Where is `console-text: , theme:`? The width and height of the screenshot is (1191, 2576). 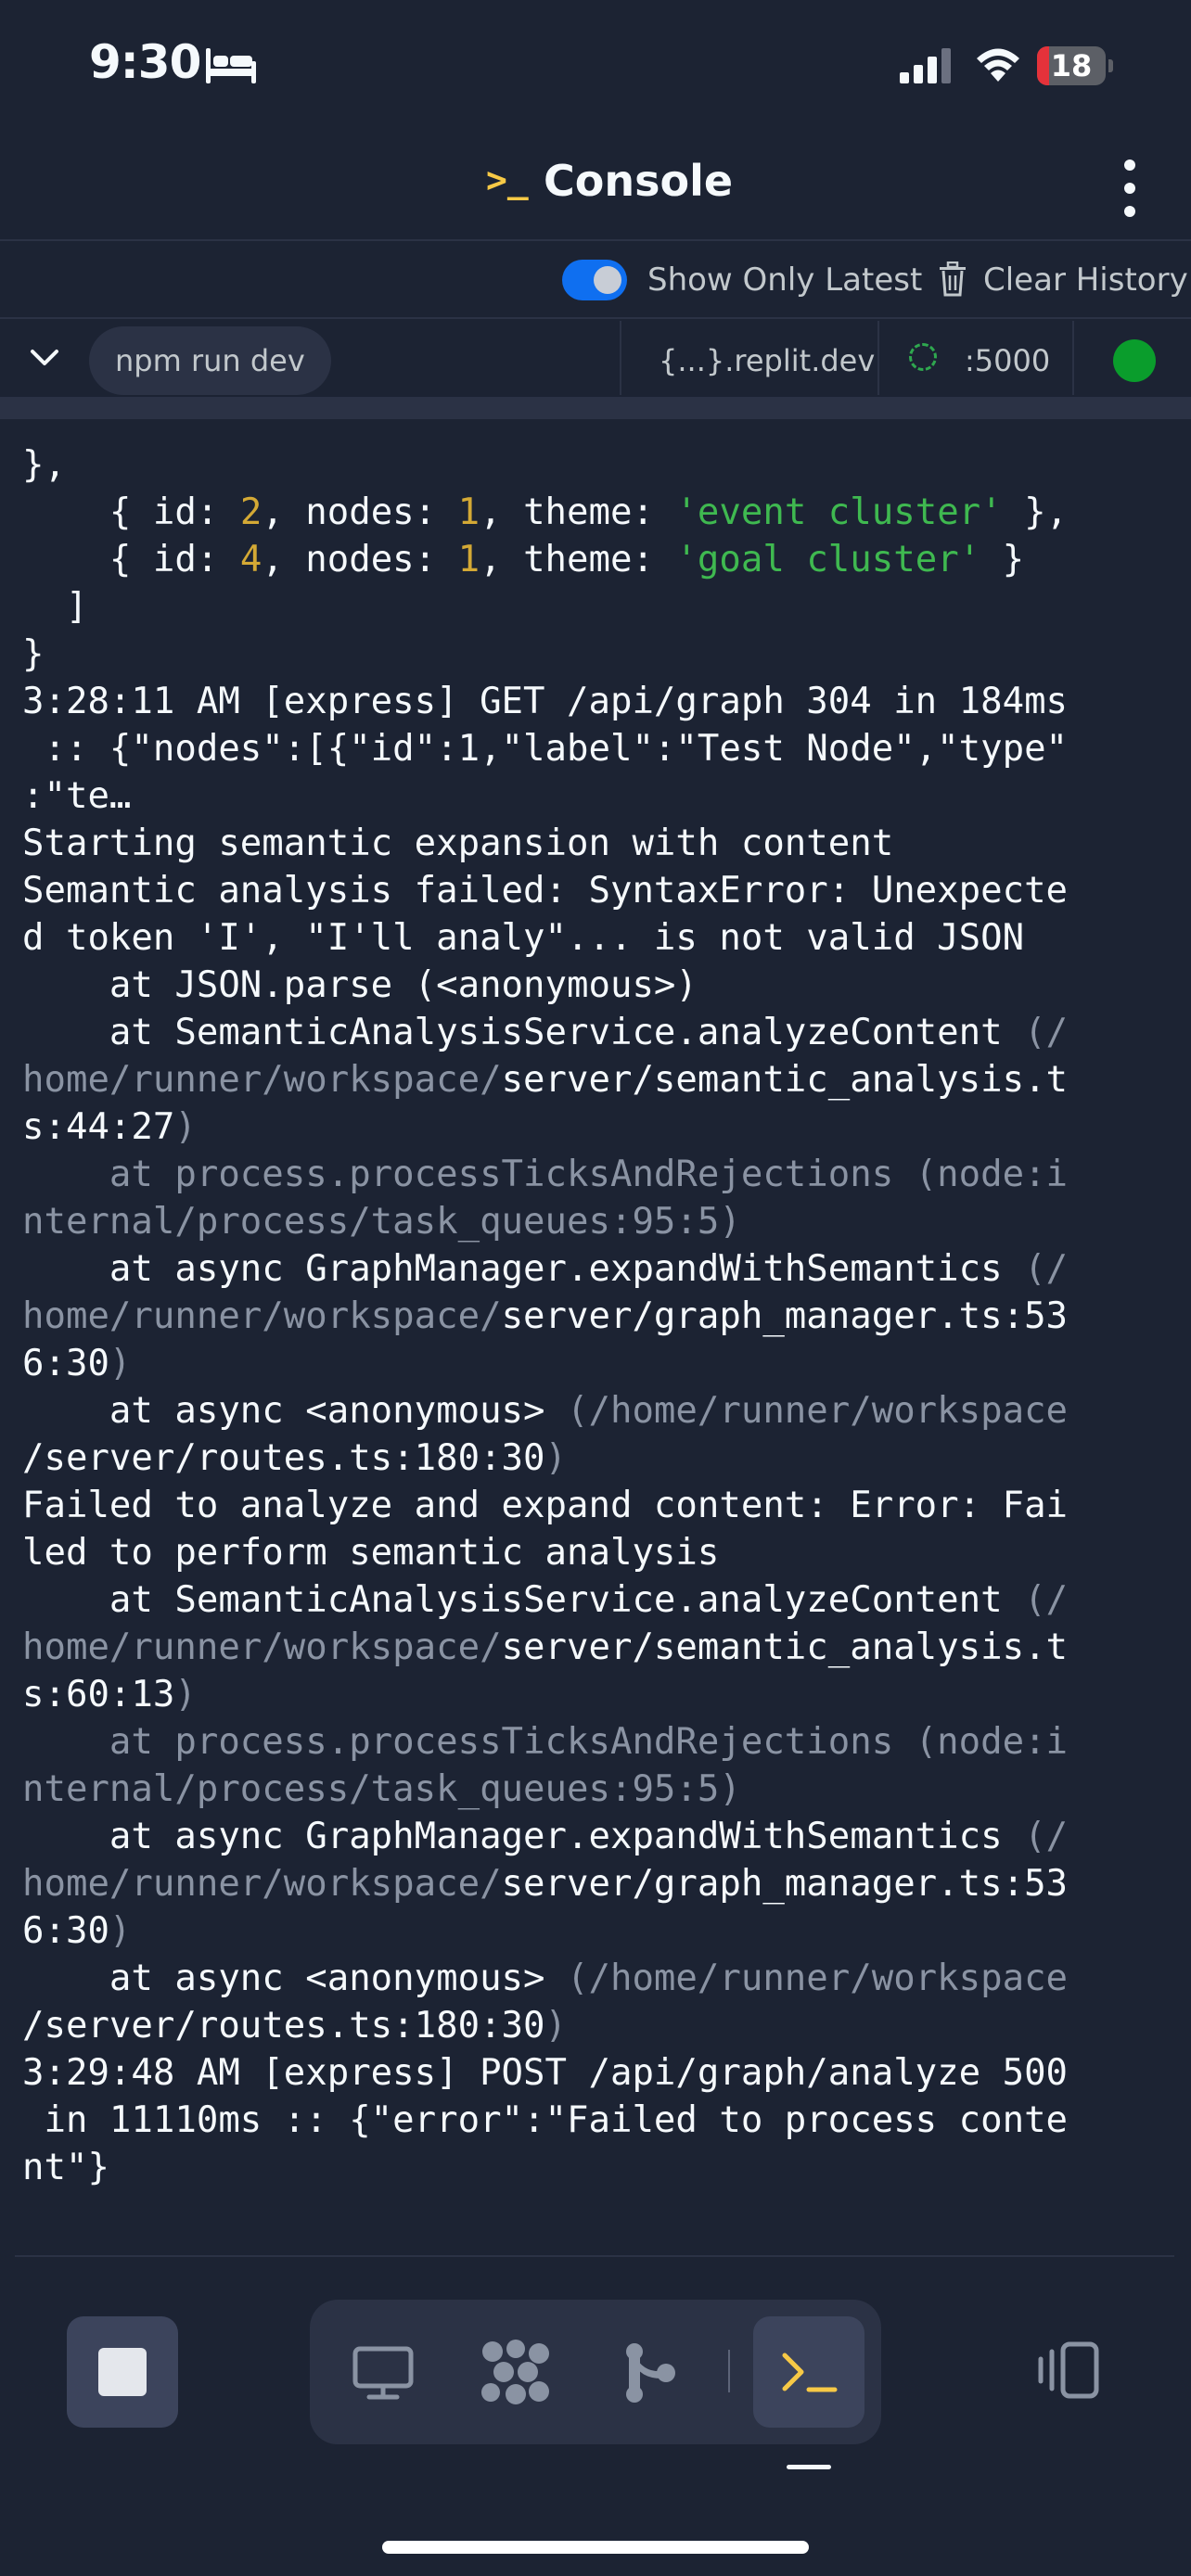 console-text: , theme: is located at coordinates (578, 559).